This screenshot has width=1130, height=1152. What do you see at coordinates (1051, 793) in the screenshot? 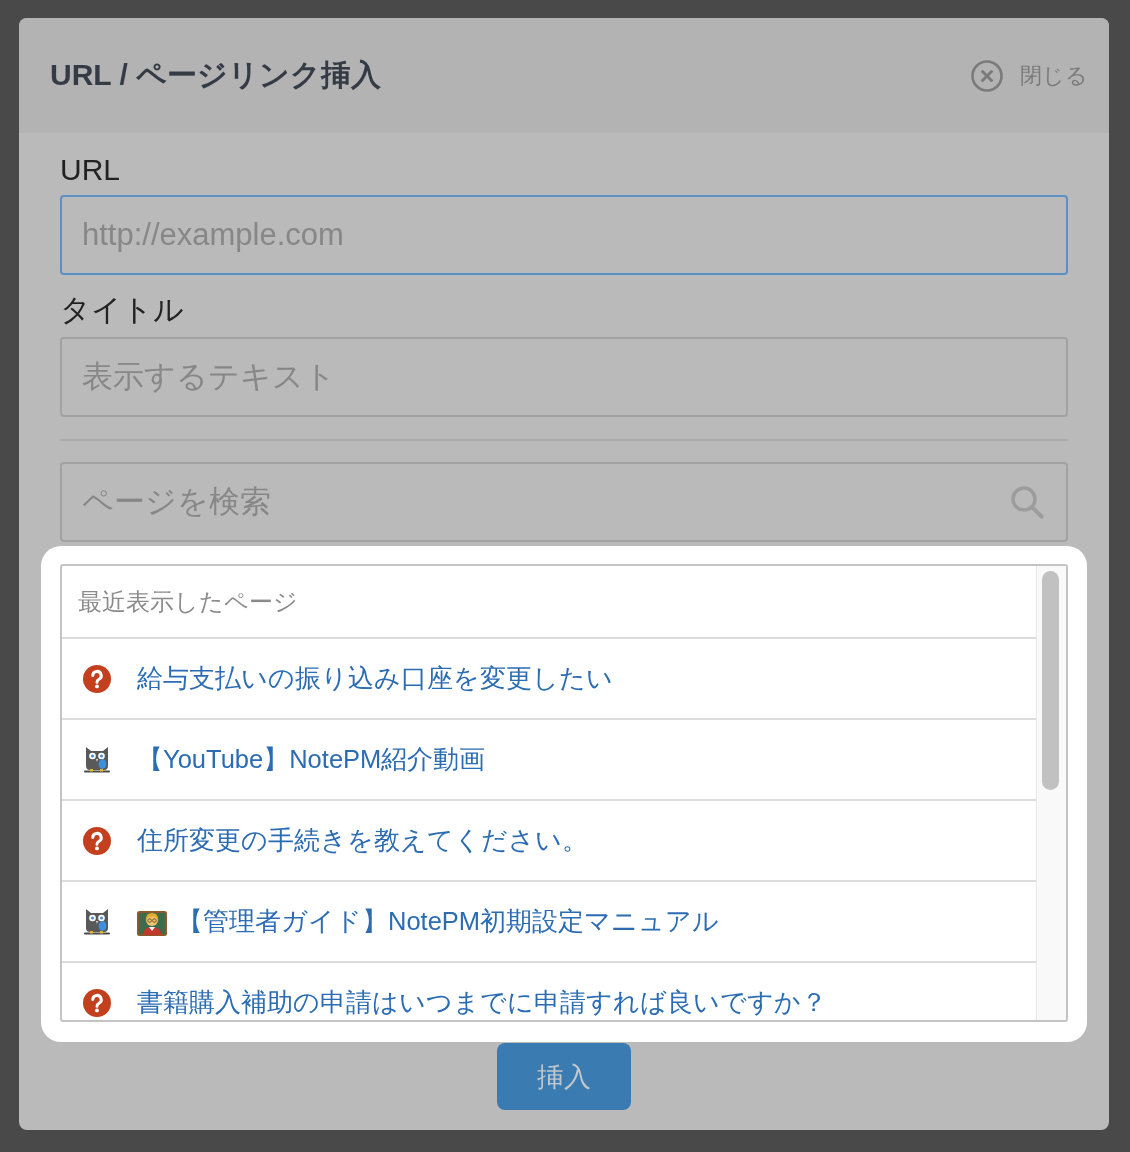
I see `scrollbar-track` at bounding box center [1051, 793].